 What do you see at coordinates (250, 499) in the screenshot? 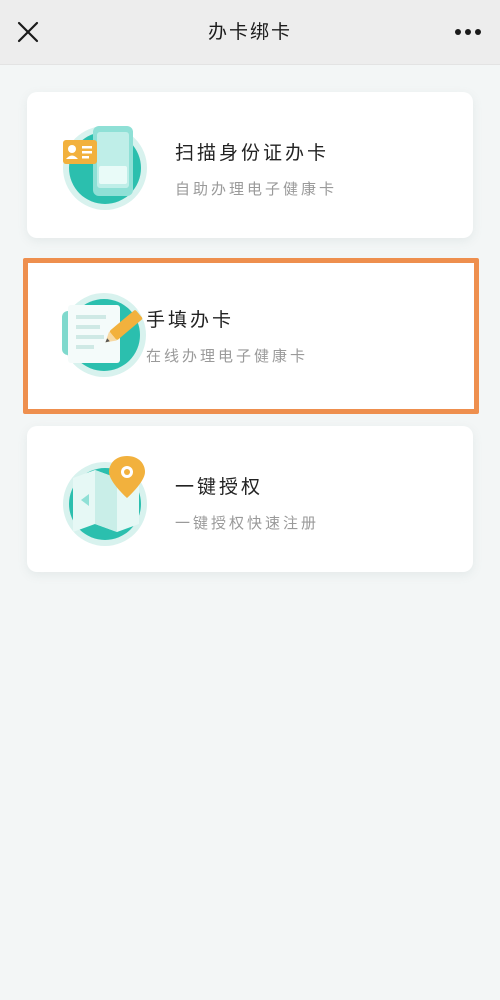
I see `option-card-authorize: 一键授权 一键授权快速注册` at bounding box center [250, 499].